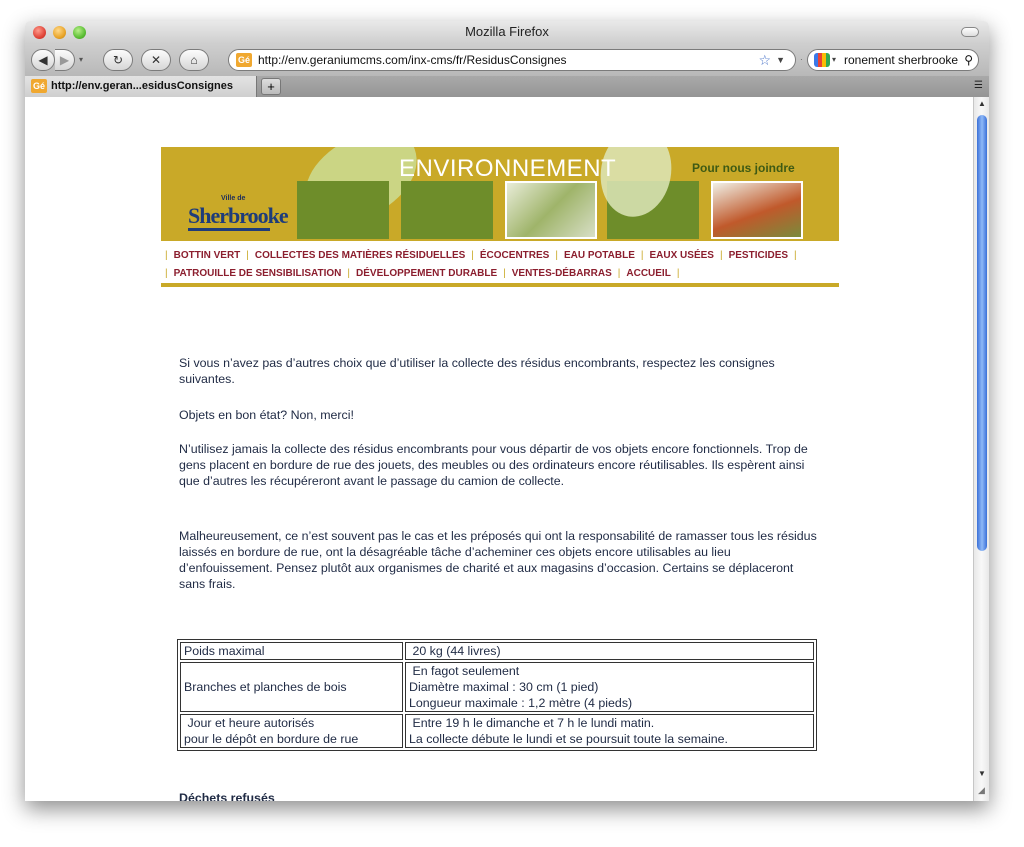 The image size is (1024, 847). I want to click on length-rule: Longueur maximale : 1,2 mètre (4 pieds), so click(521, 703).